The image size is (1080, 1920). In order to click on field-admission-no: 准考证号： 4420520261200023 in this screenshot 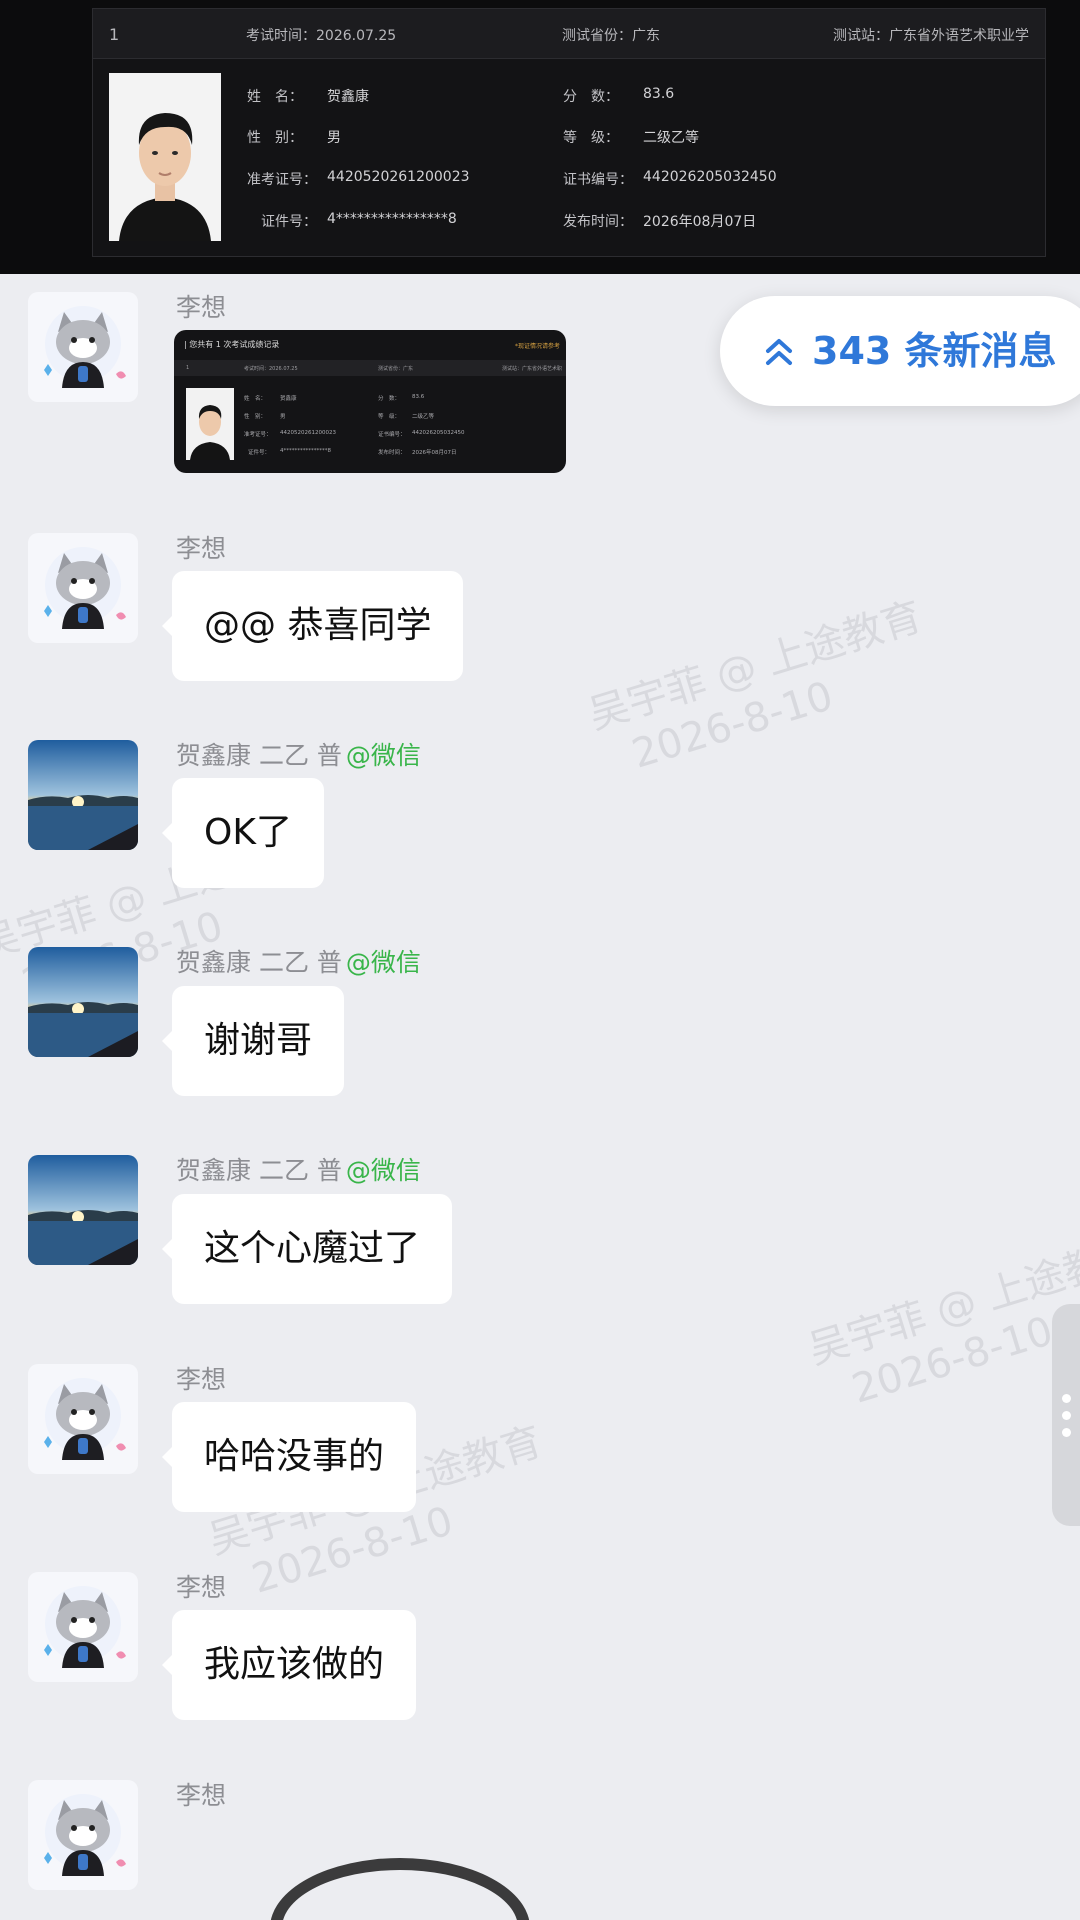, I will do `click(358, 178)`.